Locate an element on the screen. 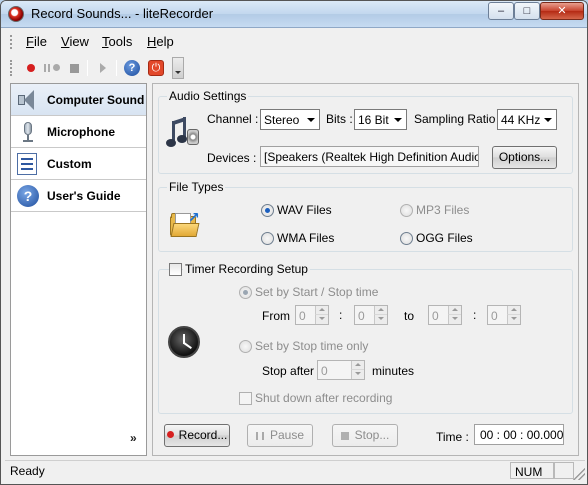 The image size is (588, 485). sampling-ratio-select: 44 KHz is located at coordinates (527, 119).